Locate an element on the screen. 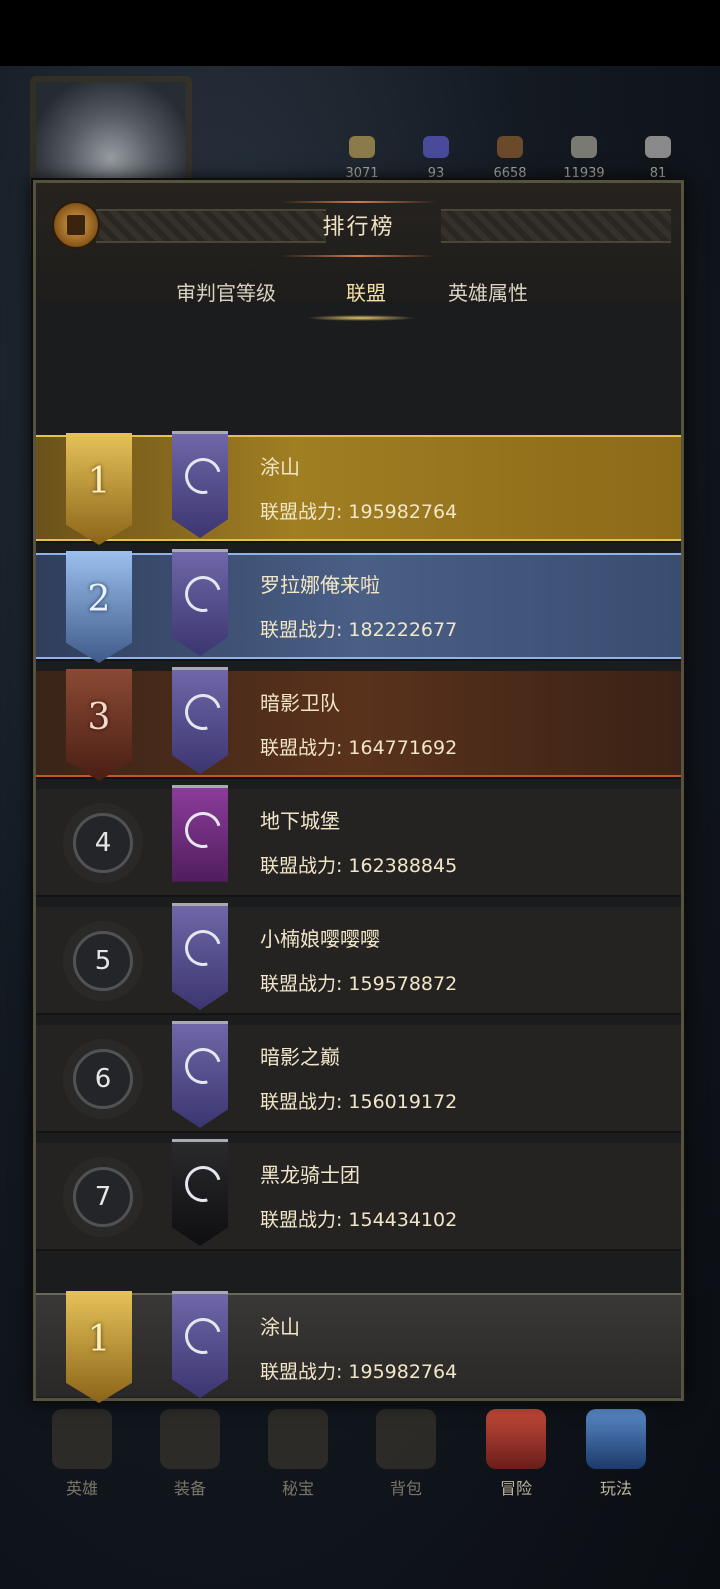  stone-icon is located at coordinates (584, 147).